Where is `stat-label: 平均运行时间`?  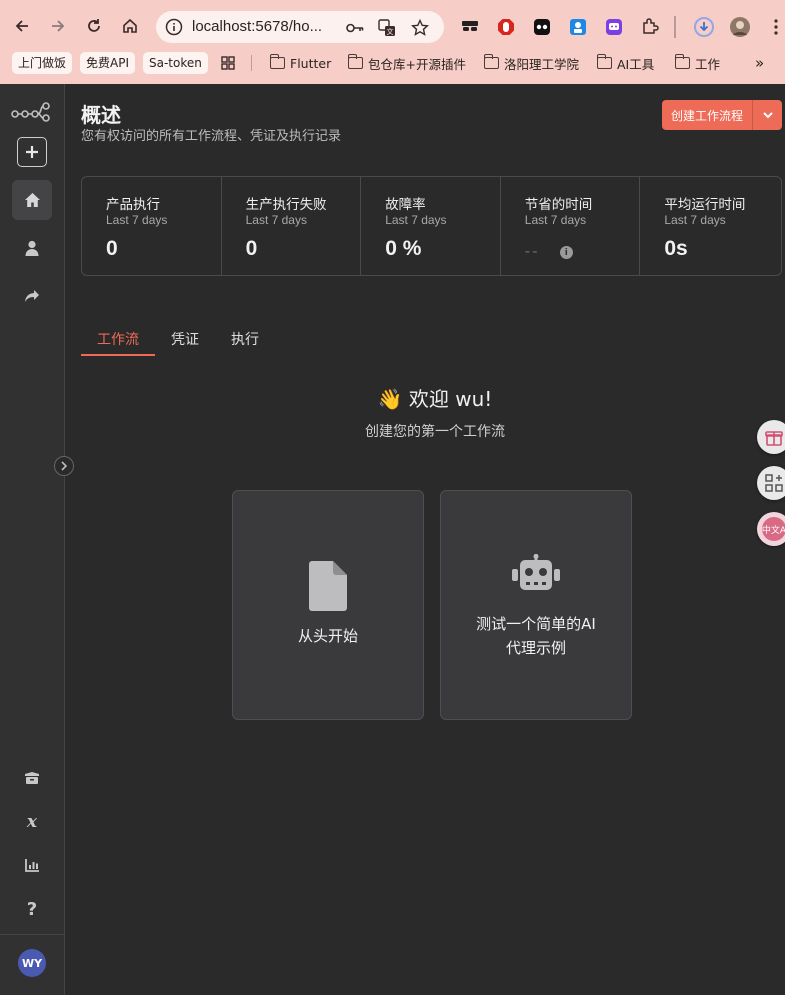 stat-label: 平均运行时间 is located at coordinates (705, 205).